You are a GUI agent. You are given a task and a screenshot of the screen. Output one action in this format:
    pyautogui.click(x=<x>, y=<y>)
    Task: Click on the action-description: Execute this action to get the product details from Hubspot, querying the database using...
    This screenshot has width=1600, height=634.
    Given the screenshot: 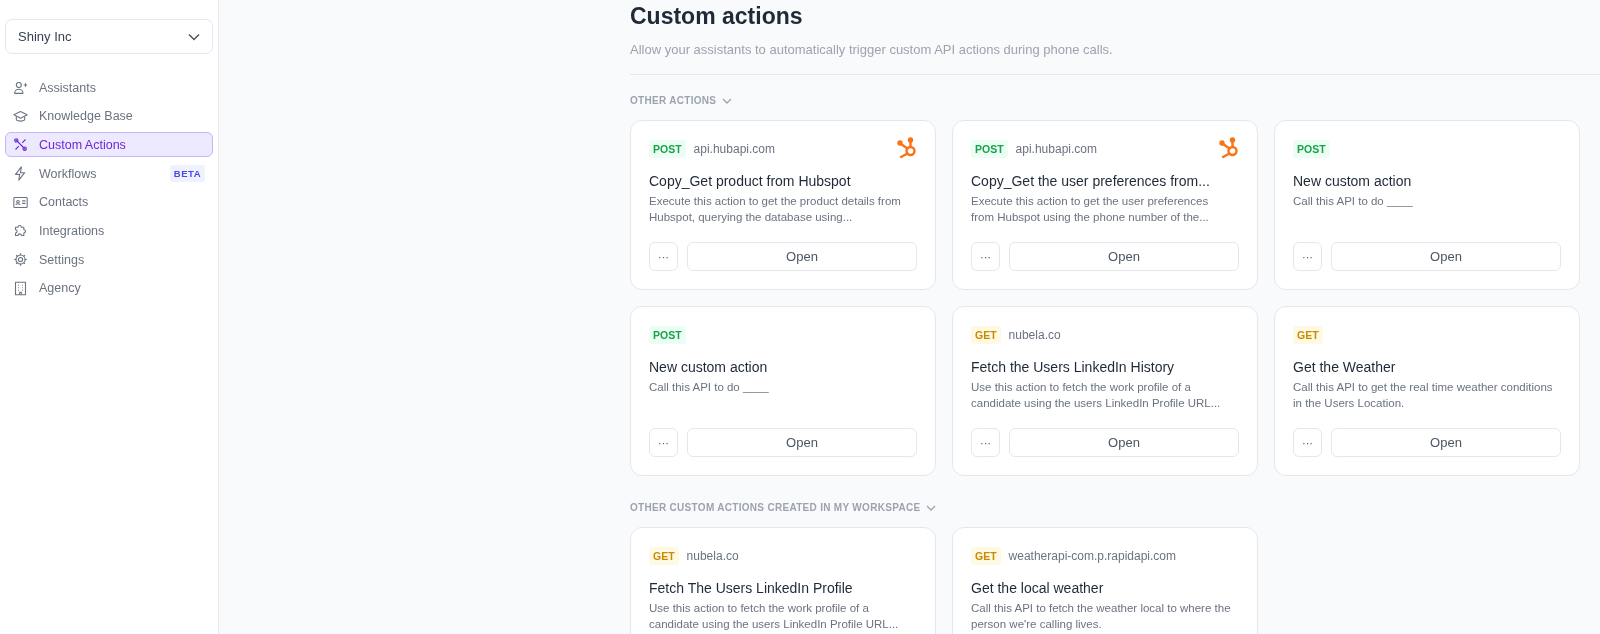 What is the action you would take?
    pyautogui.click(x=775, y=209)
    